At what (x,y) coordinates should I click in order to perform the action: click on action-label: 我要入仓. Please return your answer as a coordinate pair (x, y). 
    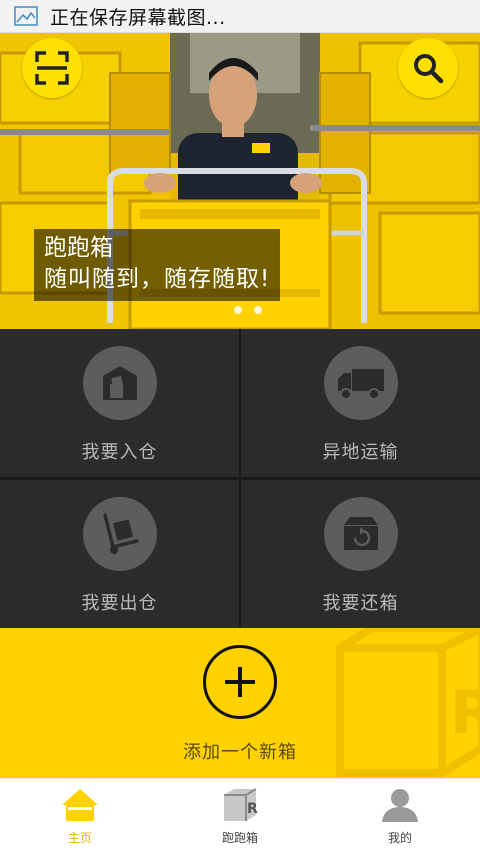
    Looking at the image, I should click on (119, 452).